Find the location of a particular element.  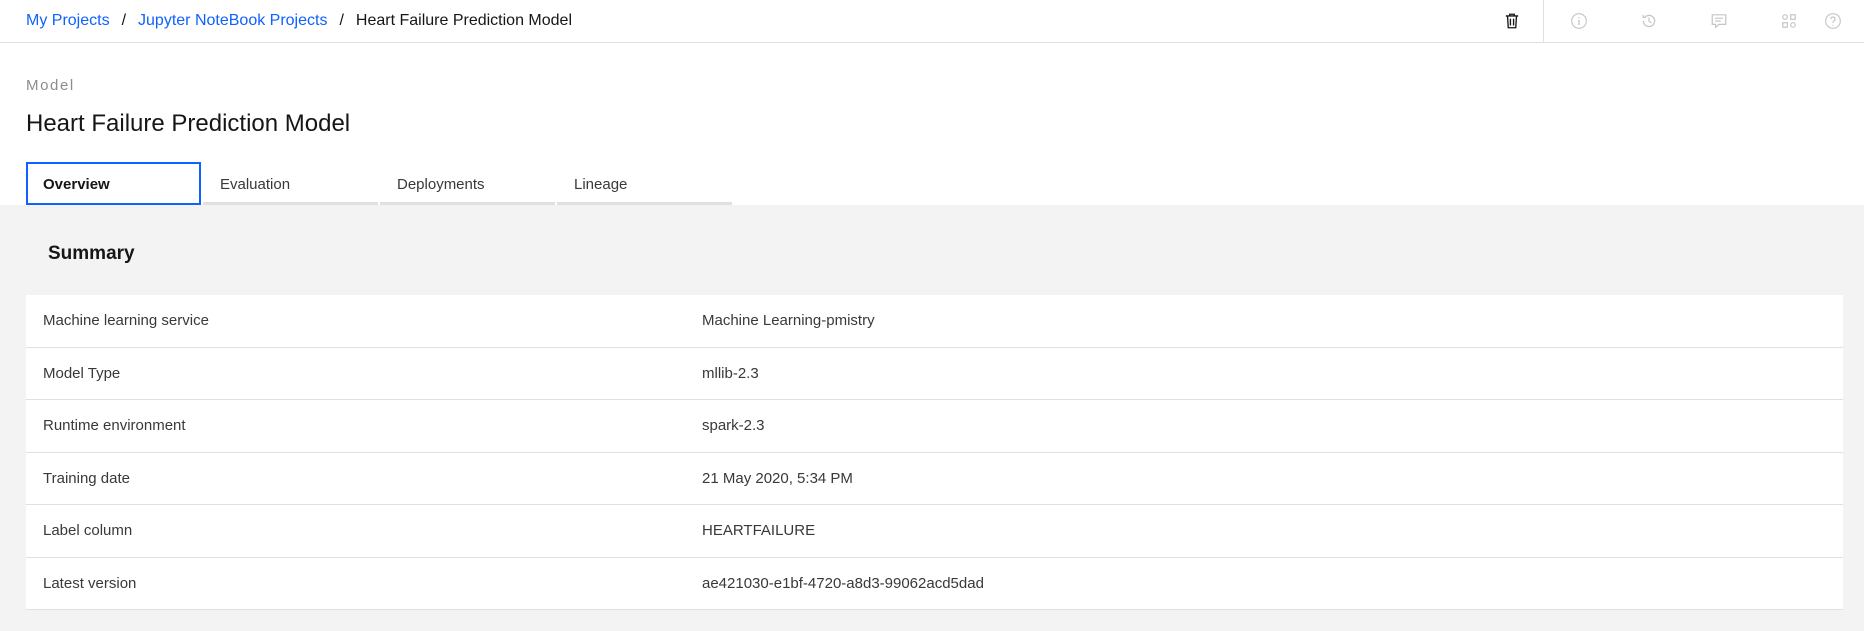

row-value: mllib-2.3 is located at coordinates (730, 373).